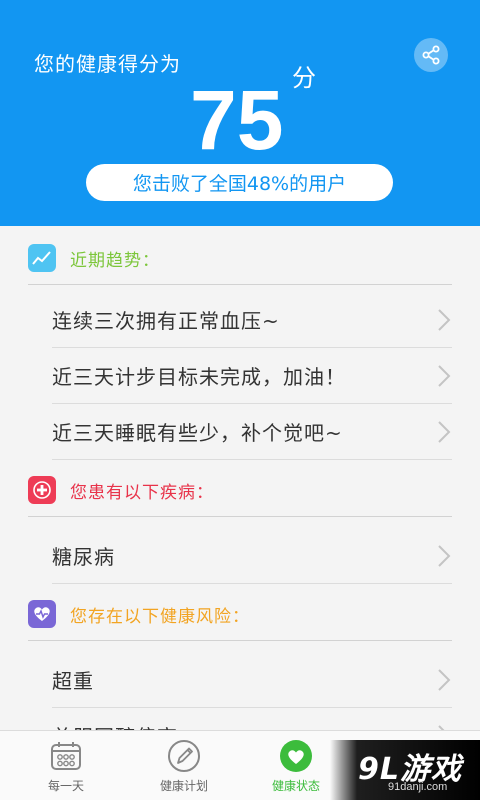 The image size is (480, 800). What do you see at coordinates (197, 433) in the screenshot?
I see `list-item-label: 近三天睡眠有些少，补个觉吧~` at bounding box center [197, 433].